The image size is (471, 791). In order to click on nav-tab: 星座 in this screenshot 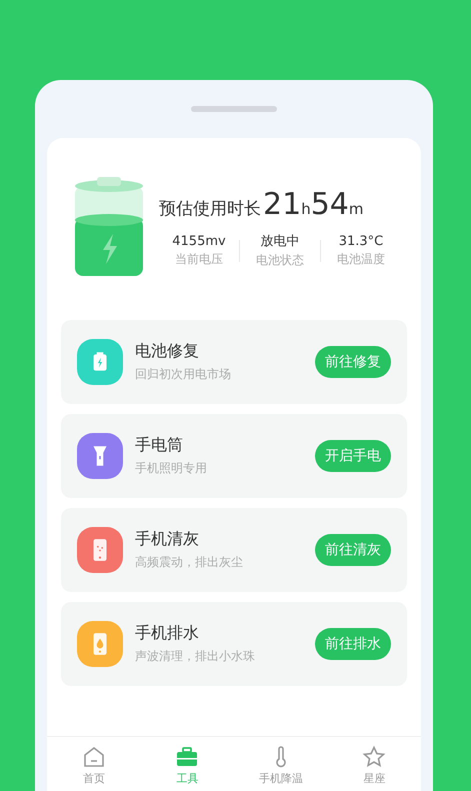, I will do `click(374, 765)`.